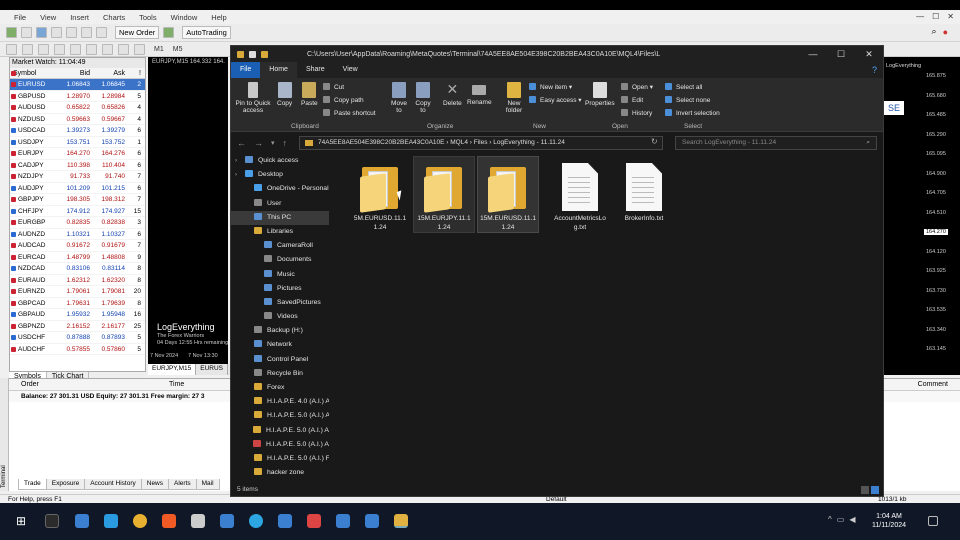 Image resolution: width=960 pixels, height=540 pixels. I want to click on terminal-icon, so click(86, 32).